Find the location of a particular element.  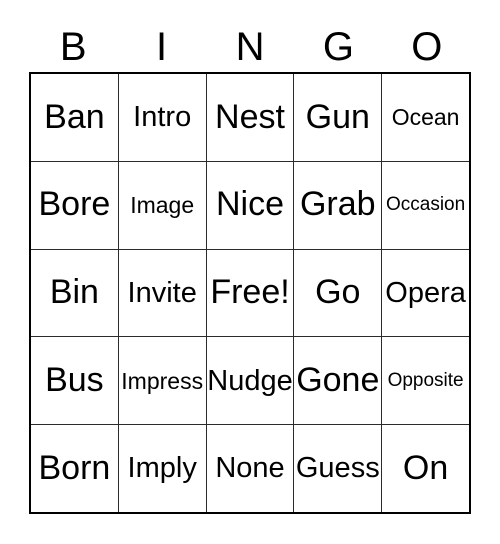

bingo-cell: Nudge is located at coordinates (250, 381).